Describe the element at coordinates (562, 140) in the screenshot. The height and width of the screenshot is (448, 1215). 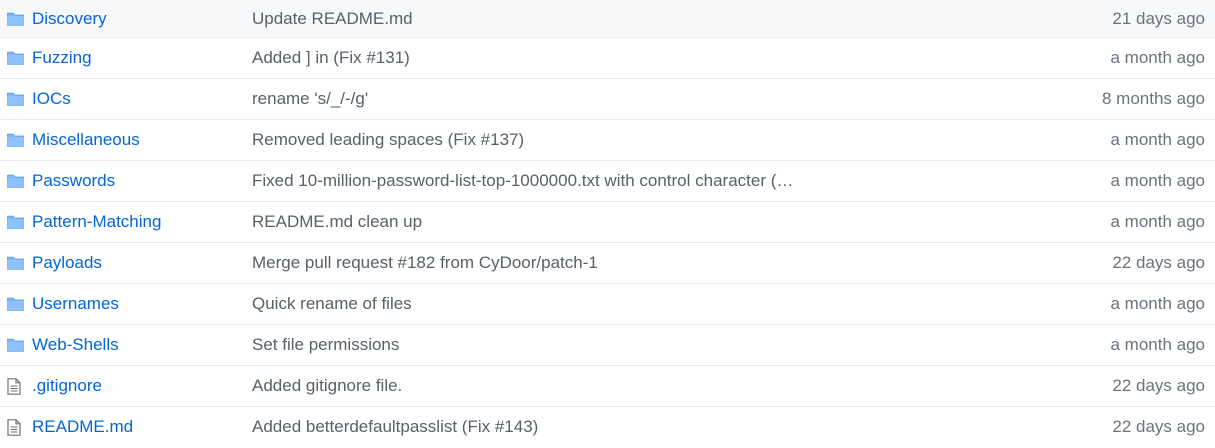
I see `commit-message-link: Removed leading spaces (Fix #137)` at that location.